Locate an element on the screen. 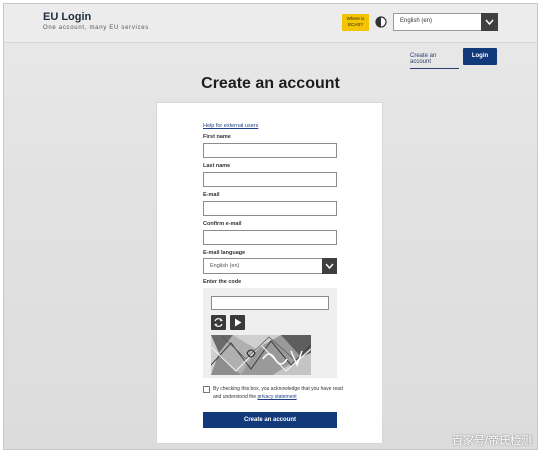 The width and height of the screenshot is (542, 455). watermark-text: 百家号/帝氏检测 is located at coordinates (491, 441).